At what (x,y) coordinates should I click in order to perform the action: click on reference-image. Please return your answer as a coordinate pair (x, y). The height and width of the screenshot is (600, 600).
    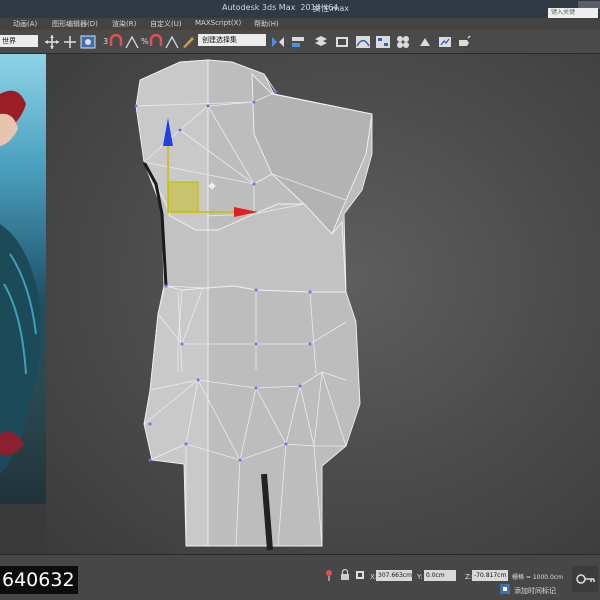
    Looking at the image, I should click on (23, 279).